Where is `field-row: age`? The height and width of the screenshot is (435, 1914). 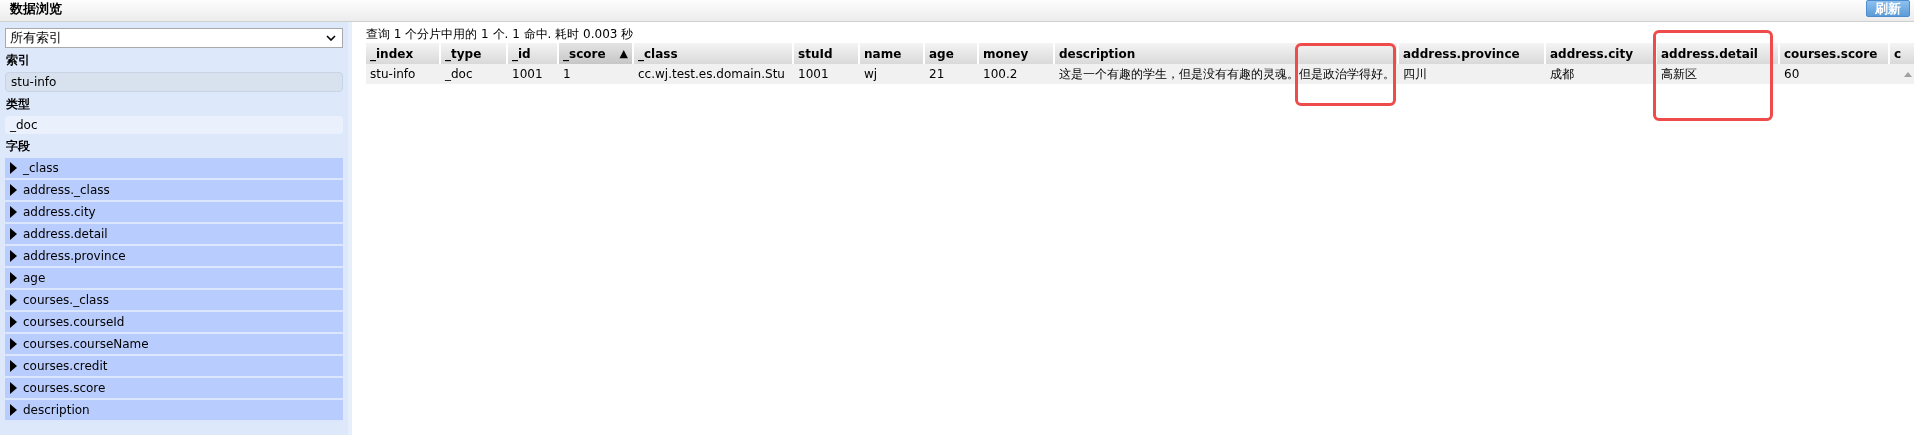 field-row: age is located at coordinates (174, 279).